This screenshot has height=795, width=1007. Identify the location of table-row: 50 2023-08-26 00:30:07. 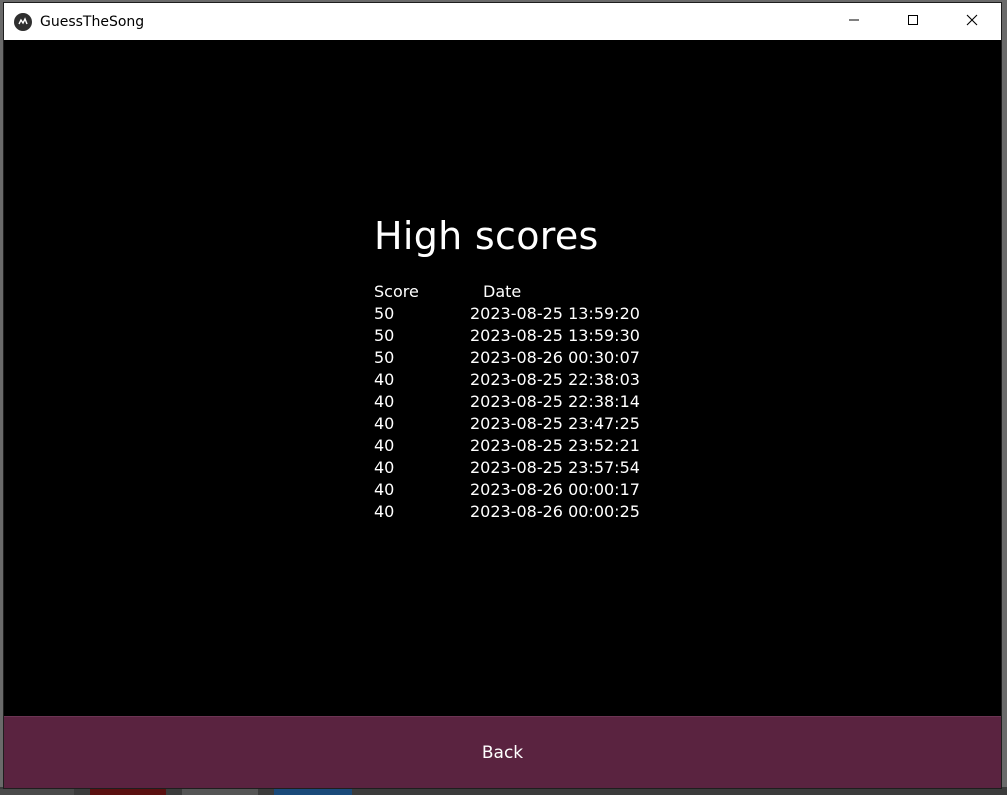
(507, 358).